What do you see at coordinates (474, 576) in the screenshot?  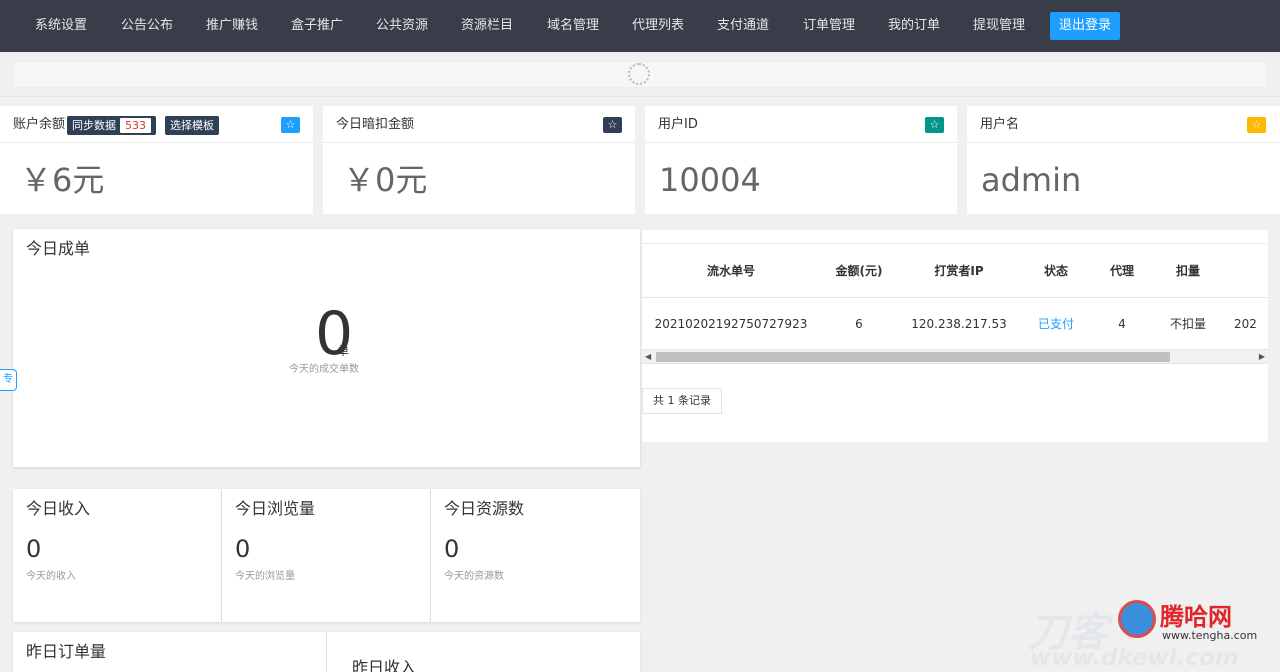 I see `today-resources-sub: 今天的资源数` at bounding box center [474, 576].